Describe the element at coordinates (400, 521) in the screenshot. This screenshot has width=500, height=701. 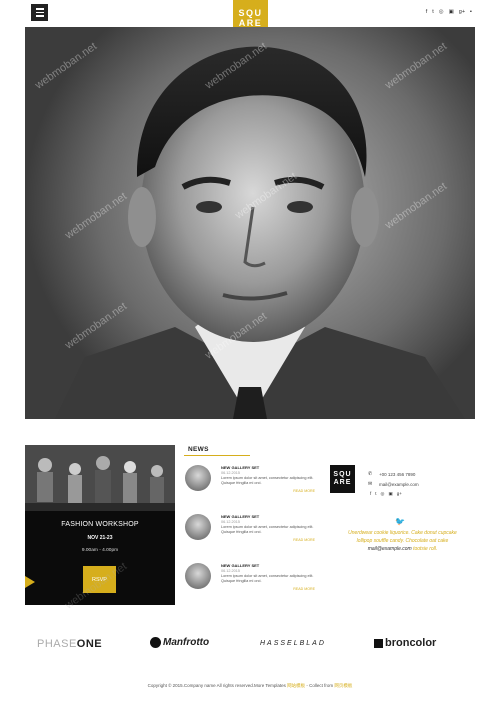
I see `twitter-bird-icon: 🐦` at that location.